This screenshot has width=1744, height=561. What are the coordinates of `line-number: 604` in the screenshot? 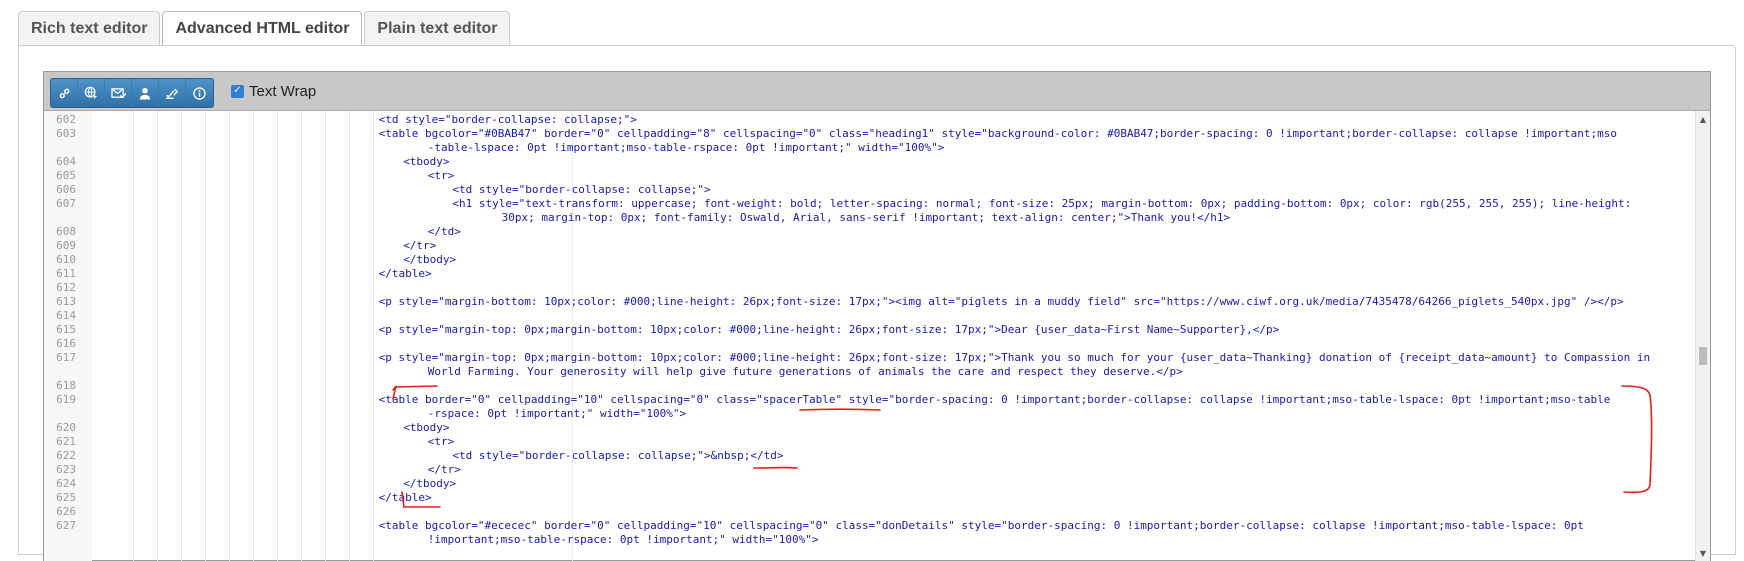 It's located at (60, 161).